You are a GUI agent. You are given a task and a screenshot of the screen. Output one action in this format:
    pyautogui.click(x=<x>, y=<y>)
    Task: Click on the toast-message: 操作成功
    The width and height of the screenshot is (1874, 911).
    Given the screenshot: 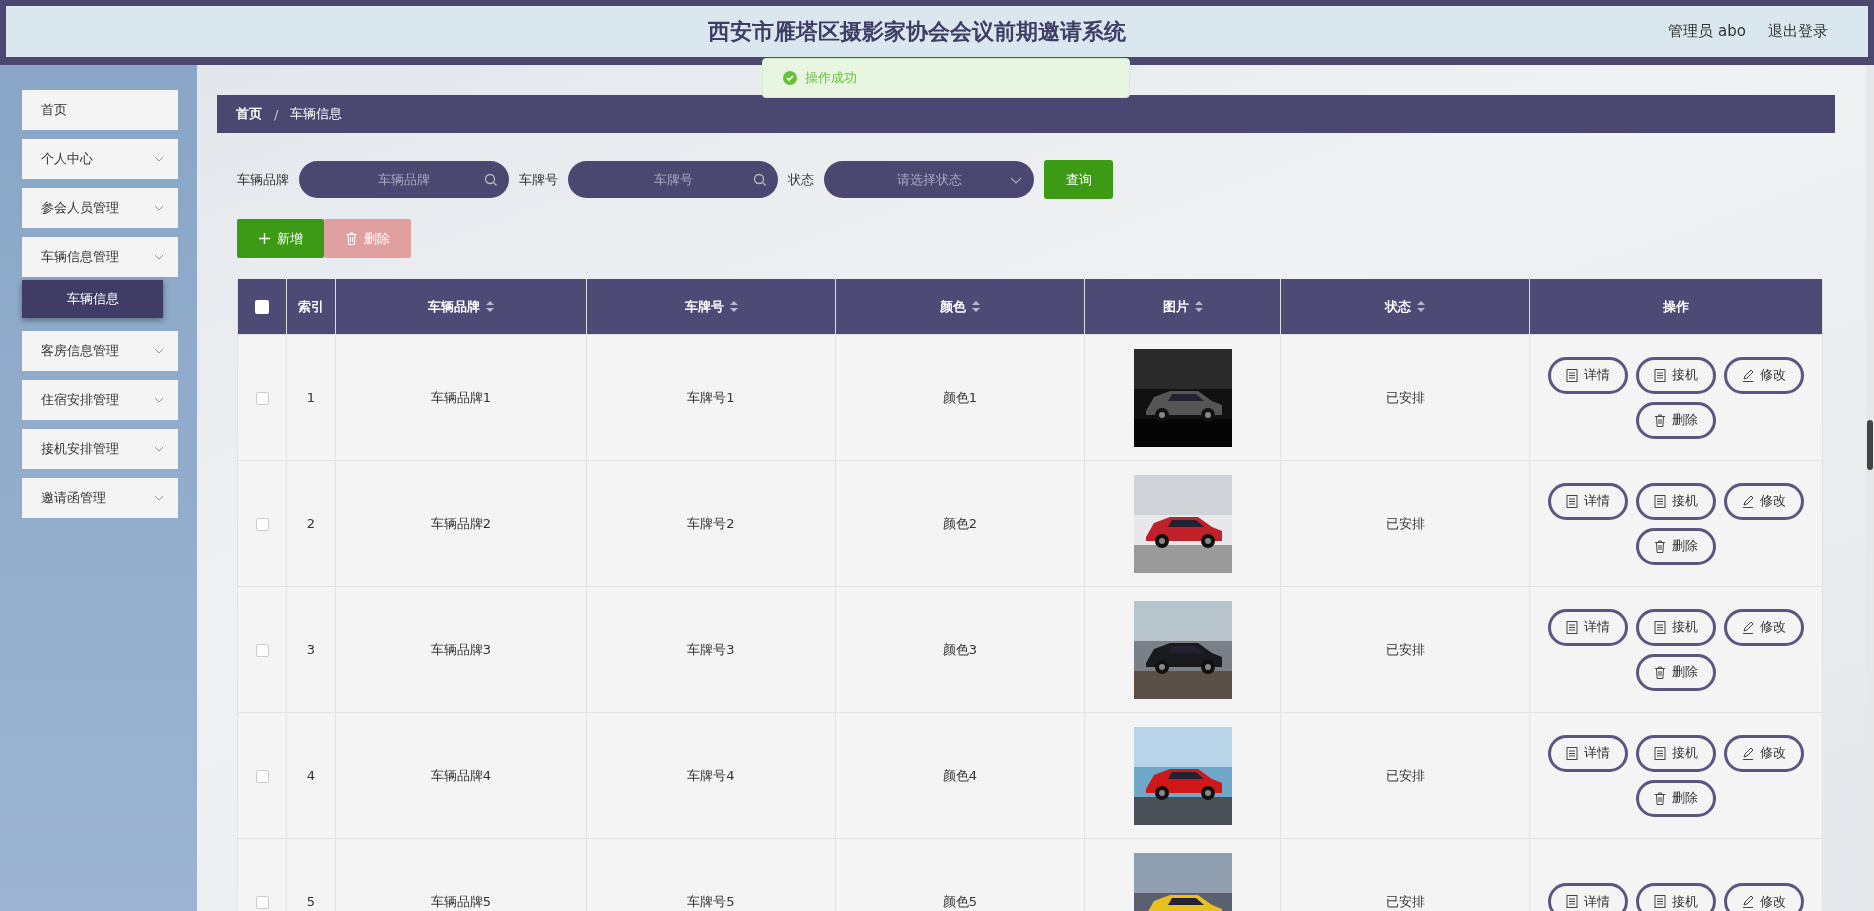 What is the action you would take?
    pyautogui.click(x=831, y=78)
    